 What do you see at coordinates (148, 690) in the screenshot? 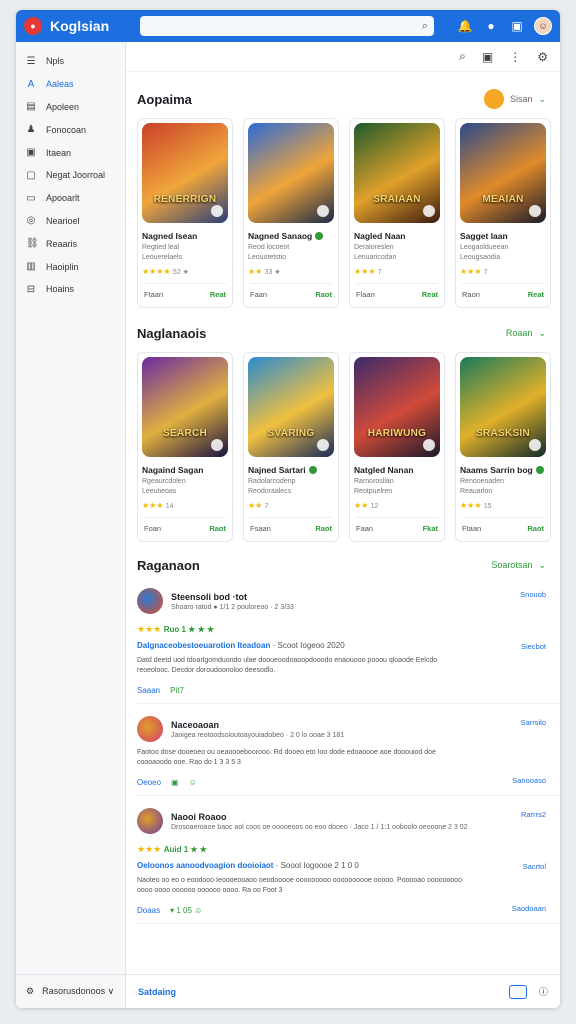
I see `review-action: Saaan` at bounding box center [148, 690].